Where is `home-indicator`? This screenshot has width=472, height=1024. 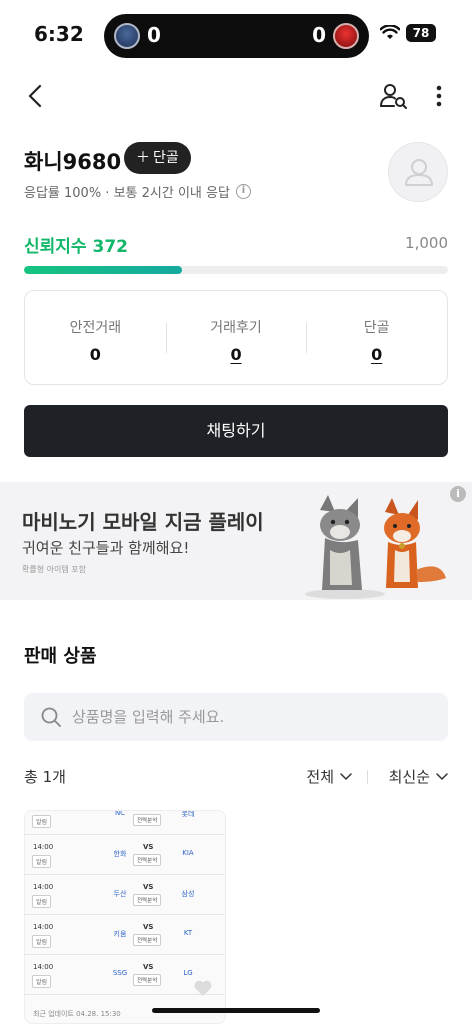
home-indicator is located at coordinates (236, 1010).